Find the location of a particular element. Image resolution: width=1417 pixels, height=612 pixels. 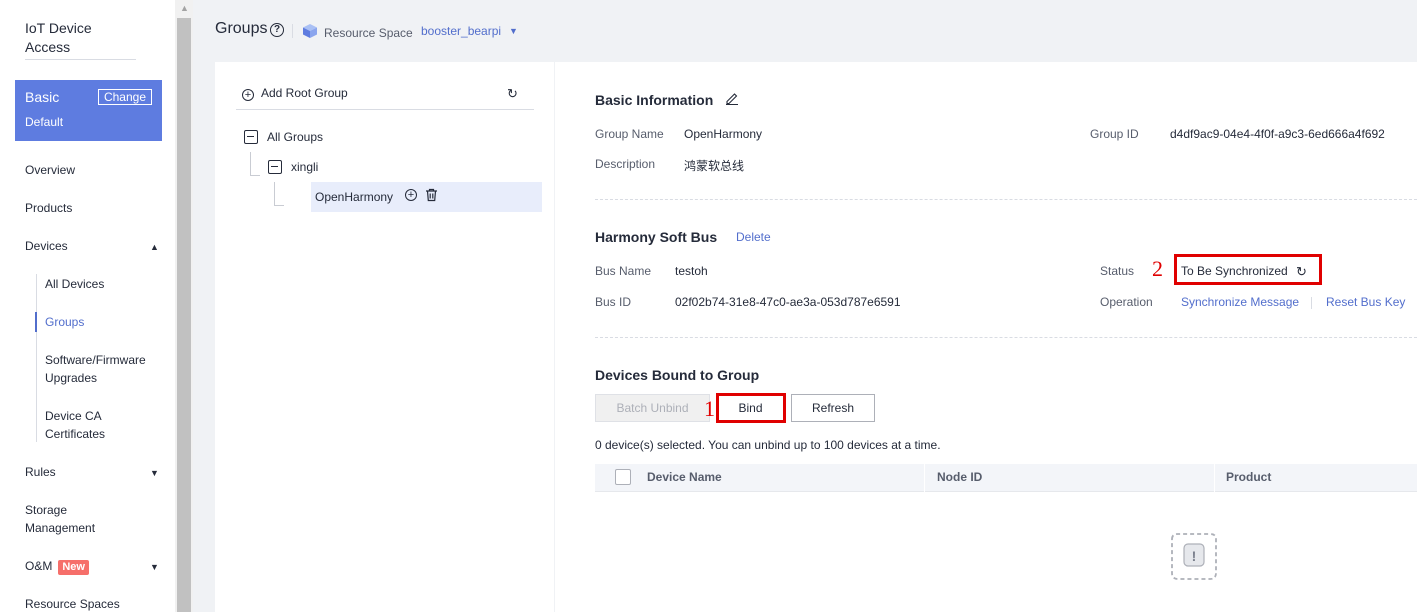

sidebar-item-devices: Devices is located at coordinates (46, 246).